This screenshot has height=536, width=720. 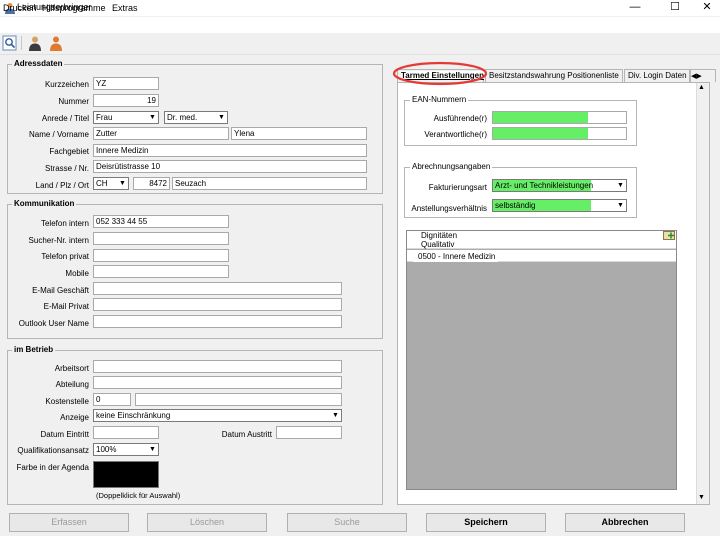 What do you see at coordinates (161, 255) in the screenshot?
I see `telefon-privat-field` at bounding box center [161, 255].